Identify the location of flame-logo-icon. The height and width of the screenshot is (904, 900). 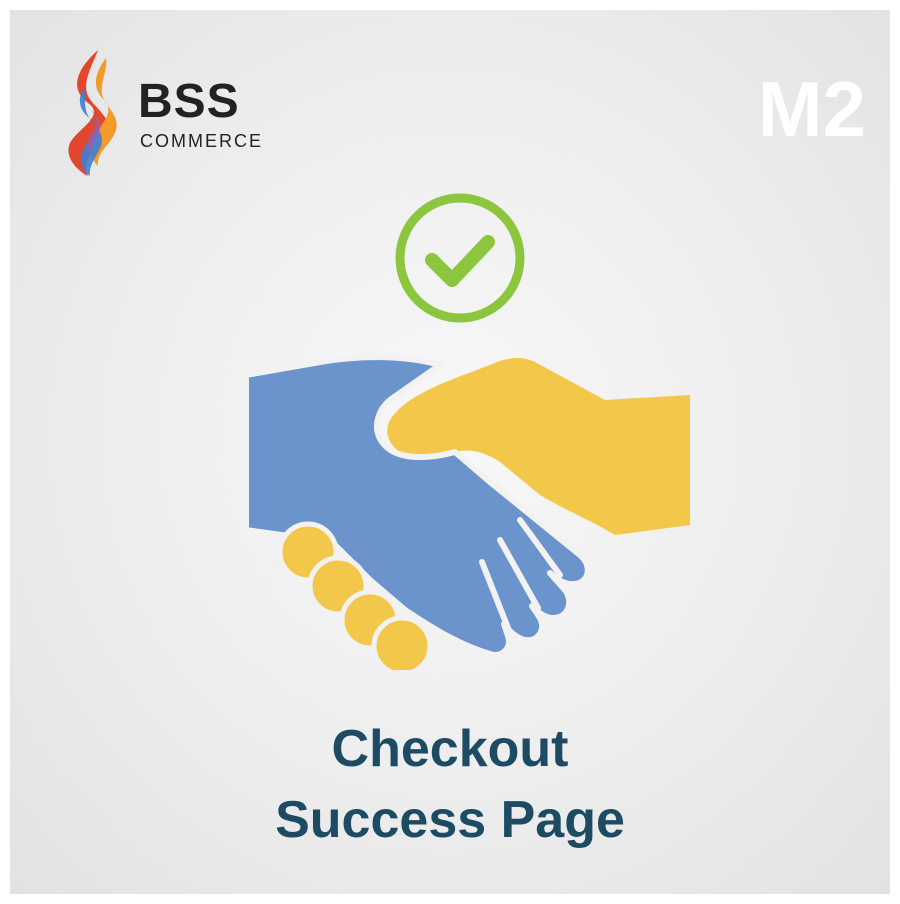
(92, 113).